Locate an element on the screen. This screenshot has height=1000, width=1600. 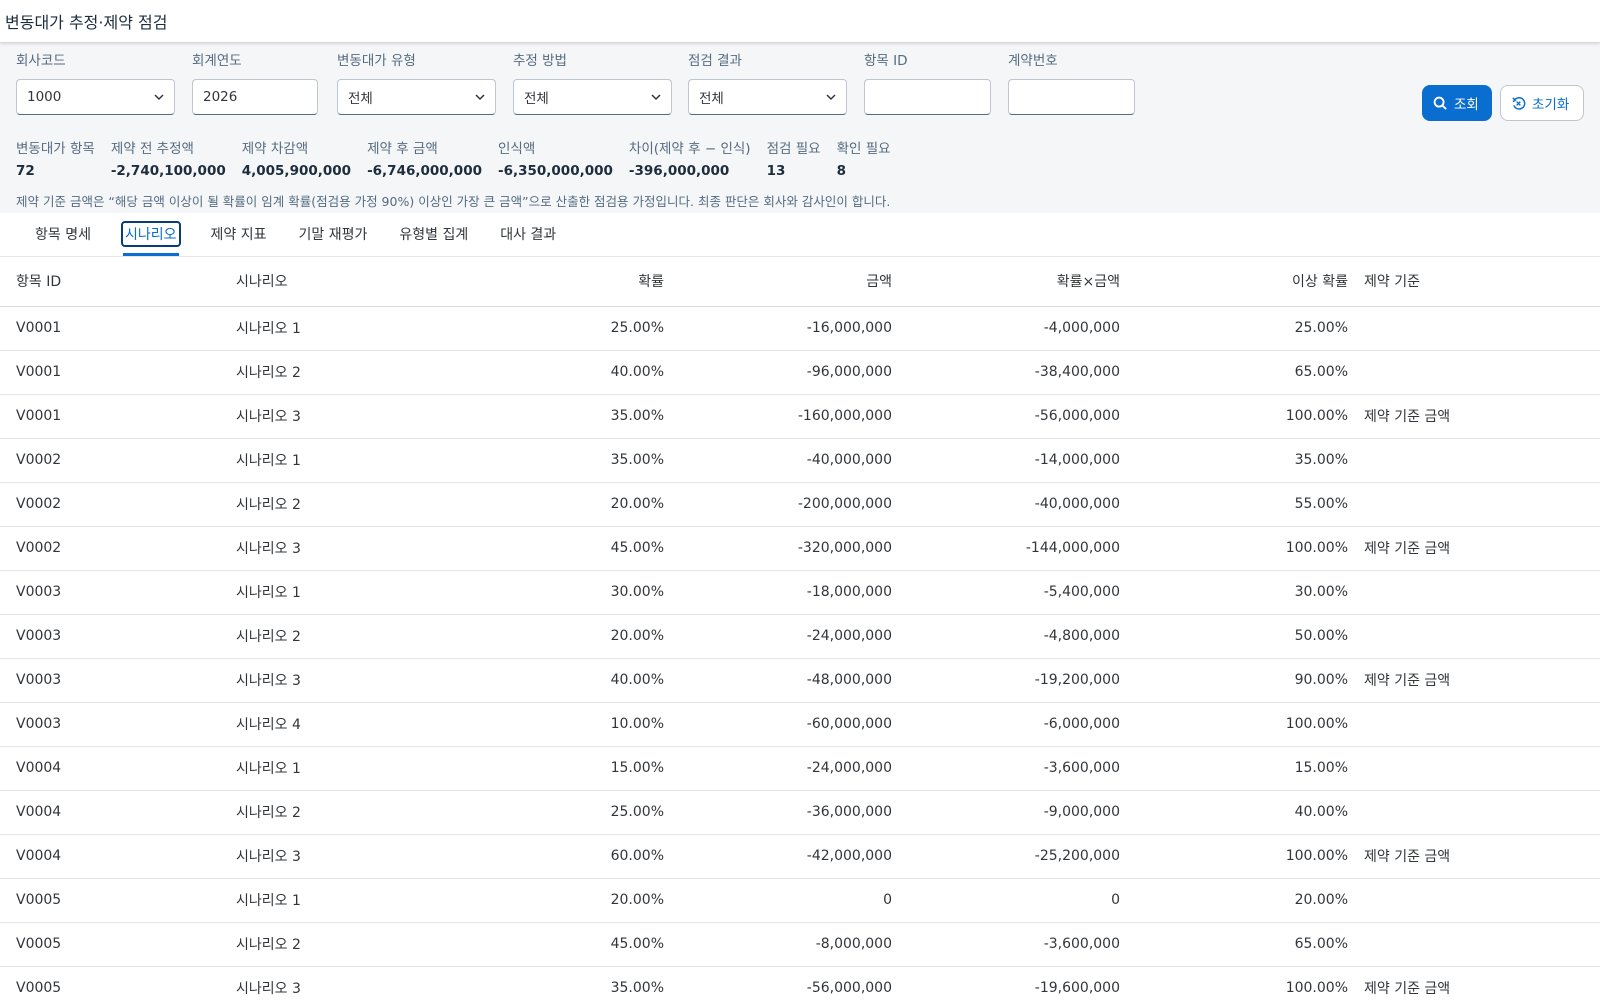
tab-item-spec: 항목 명세 is located at coordinates (63, 234).